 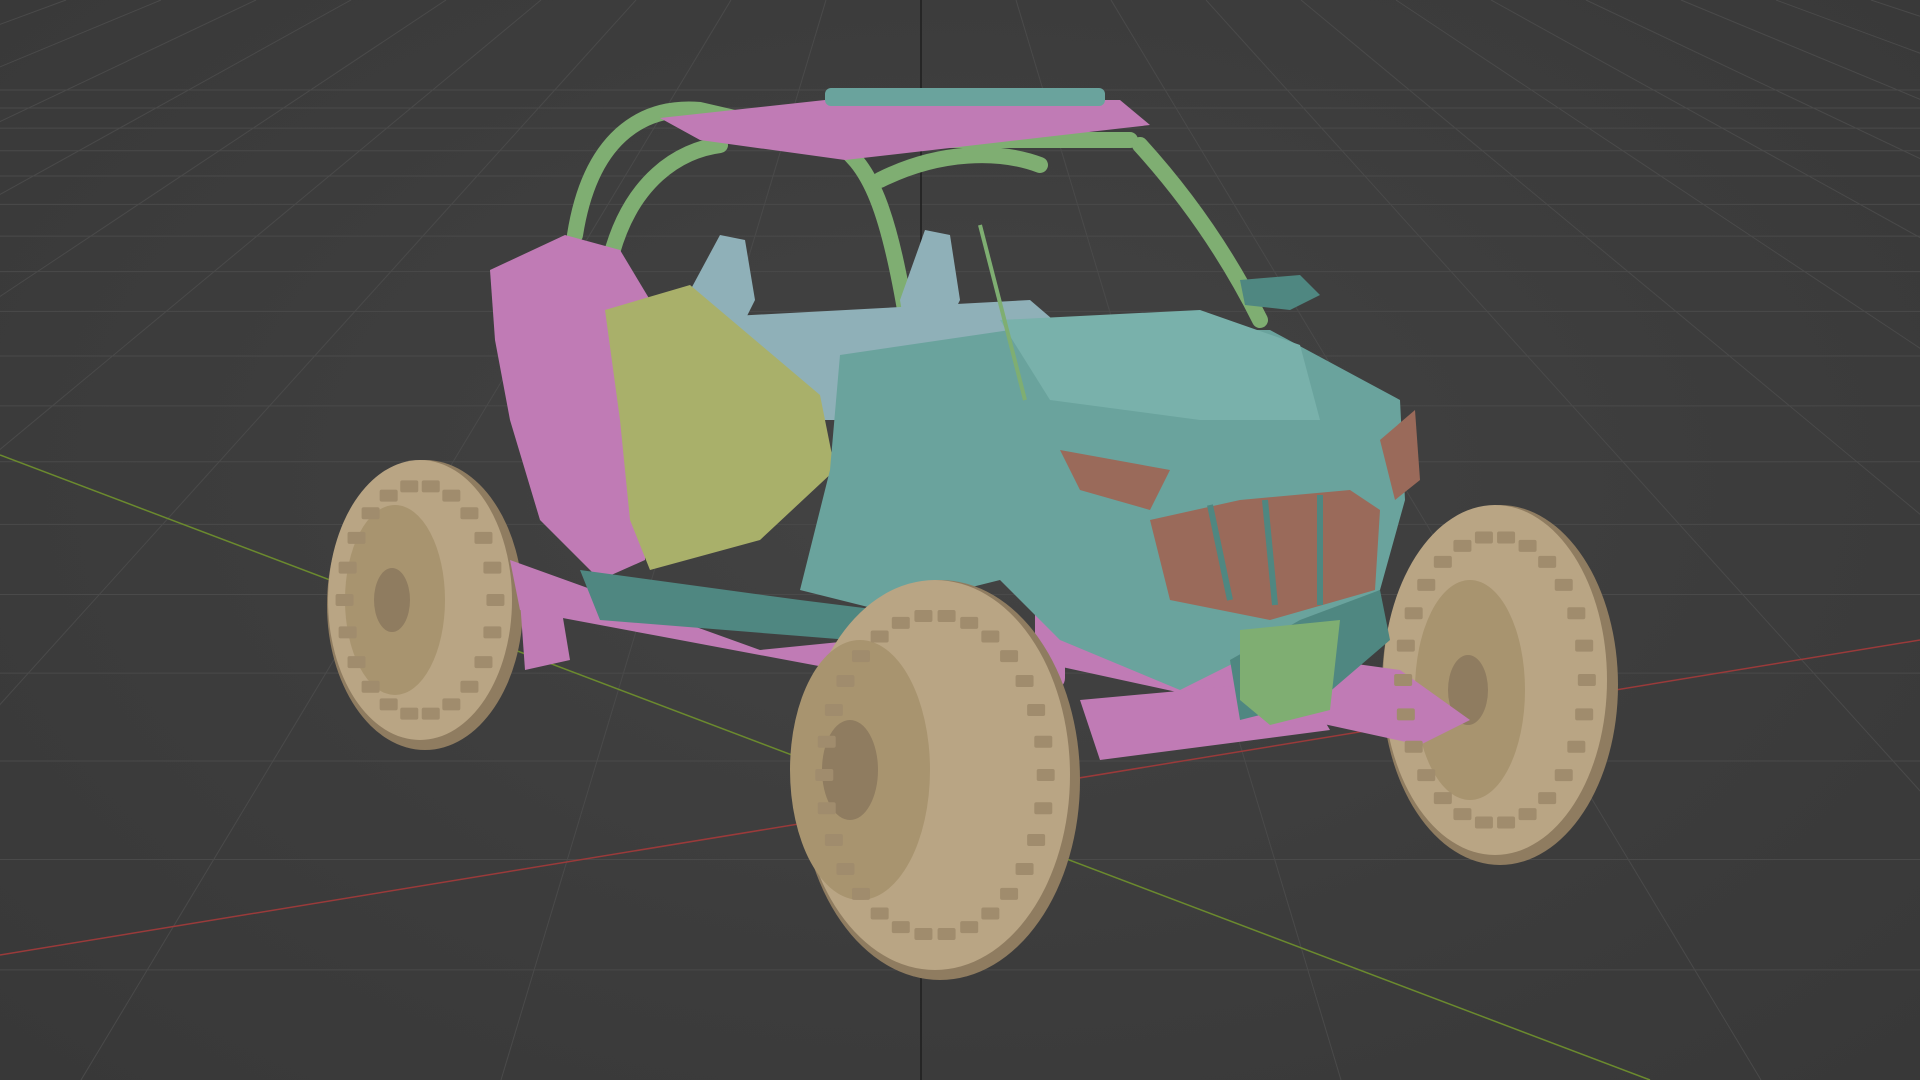 What do you see at coordinates (1280, 292) in the screenshot?
I see `side-mirror` at bounding box center [1280, 292].